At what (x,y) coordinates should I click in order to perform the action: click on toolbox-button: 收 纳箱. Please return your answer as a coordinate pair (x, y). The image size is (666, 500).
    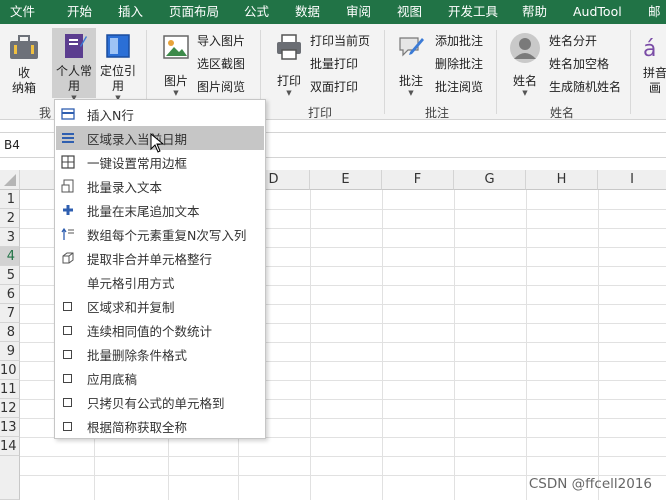
    Looking at the image, I should click on (24, 64).